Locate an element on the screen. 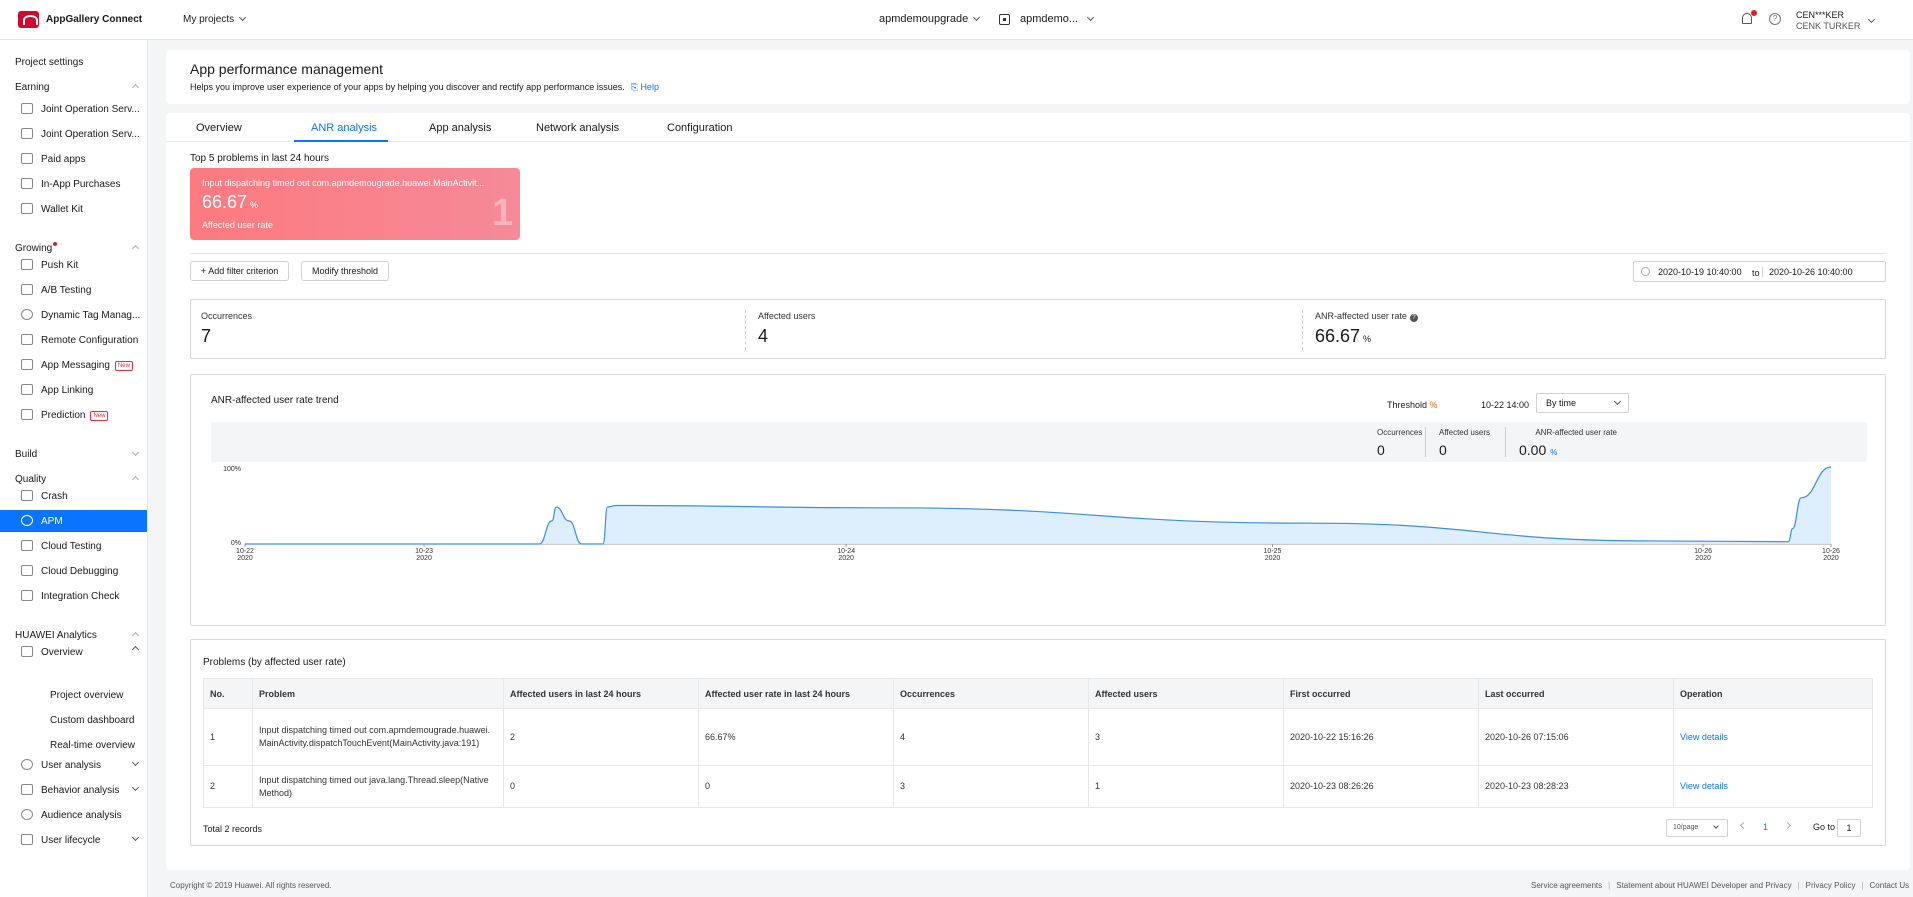 The width and height of the screenshot is (1913, 897). question-icon: ? is located at coordinates (1413, 318).